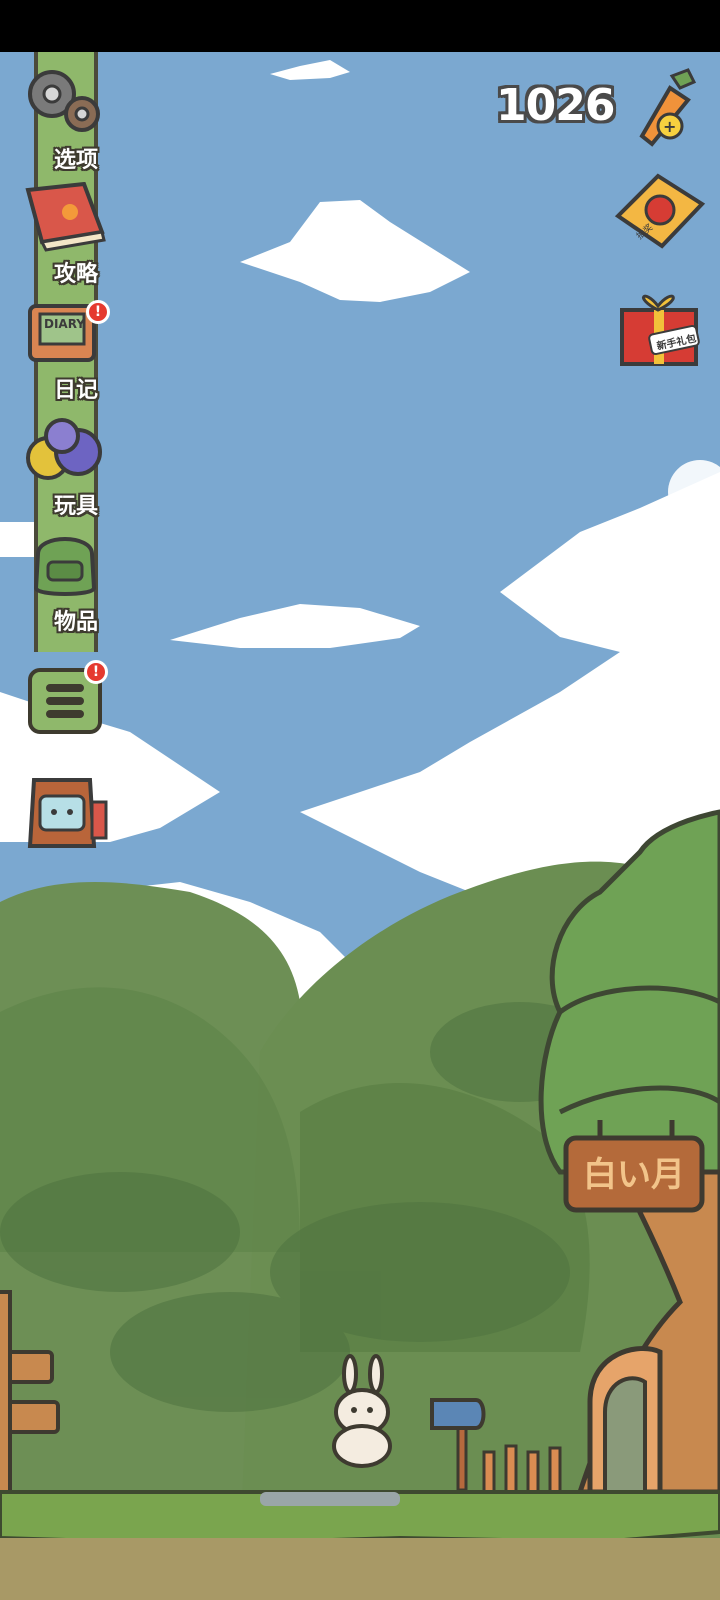 The image size is (720, 1600). Describe the element at coordinates (64, 324) in the screenshot. I see `svg-text: DIARY` at that location.